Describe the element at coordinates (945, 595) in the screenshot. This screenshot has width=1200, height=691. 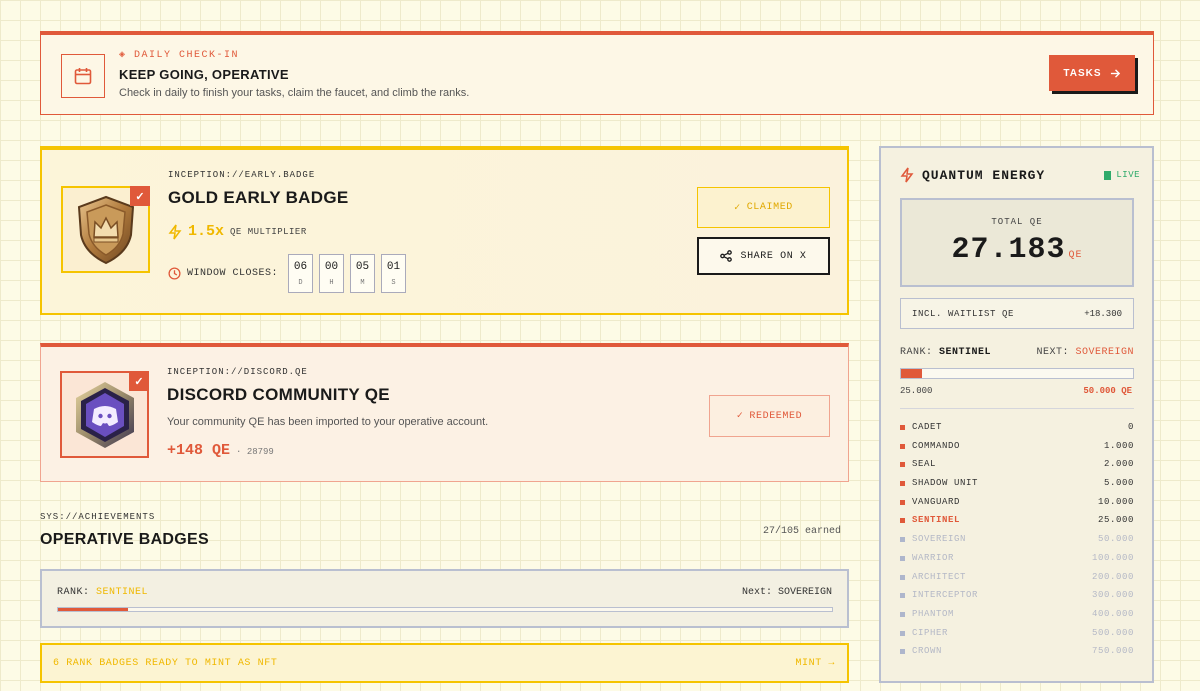
I see `tier-name: INTERCEPTOR` at that location.